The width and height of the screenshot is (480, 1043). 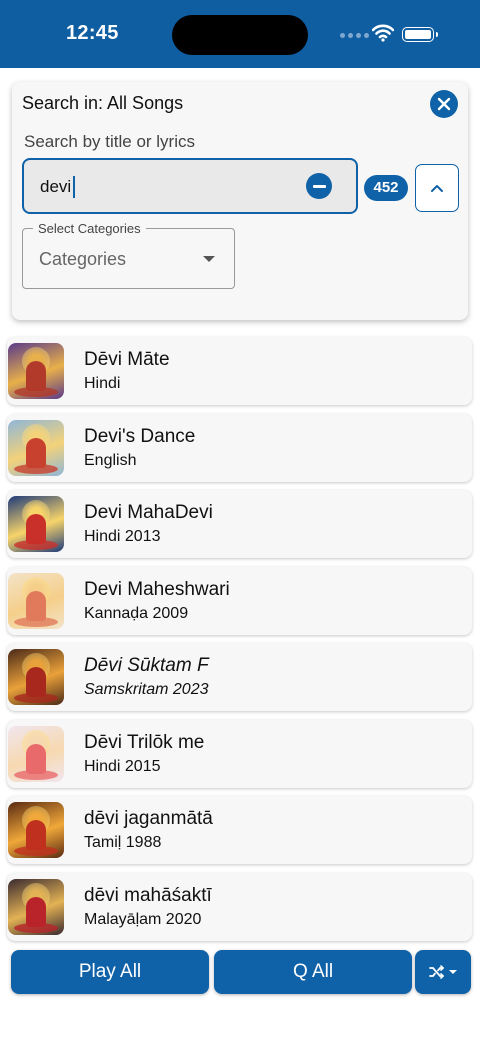 I want to click on result-count-badge: 452, so click(x=386, y=188).